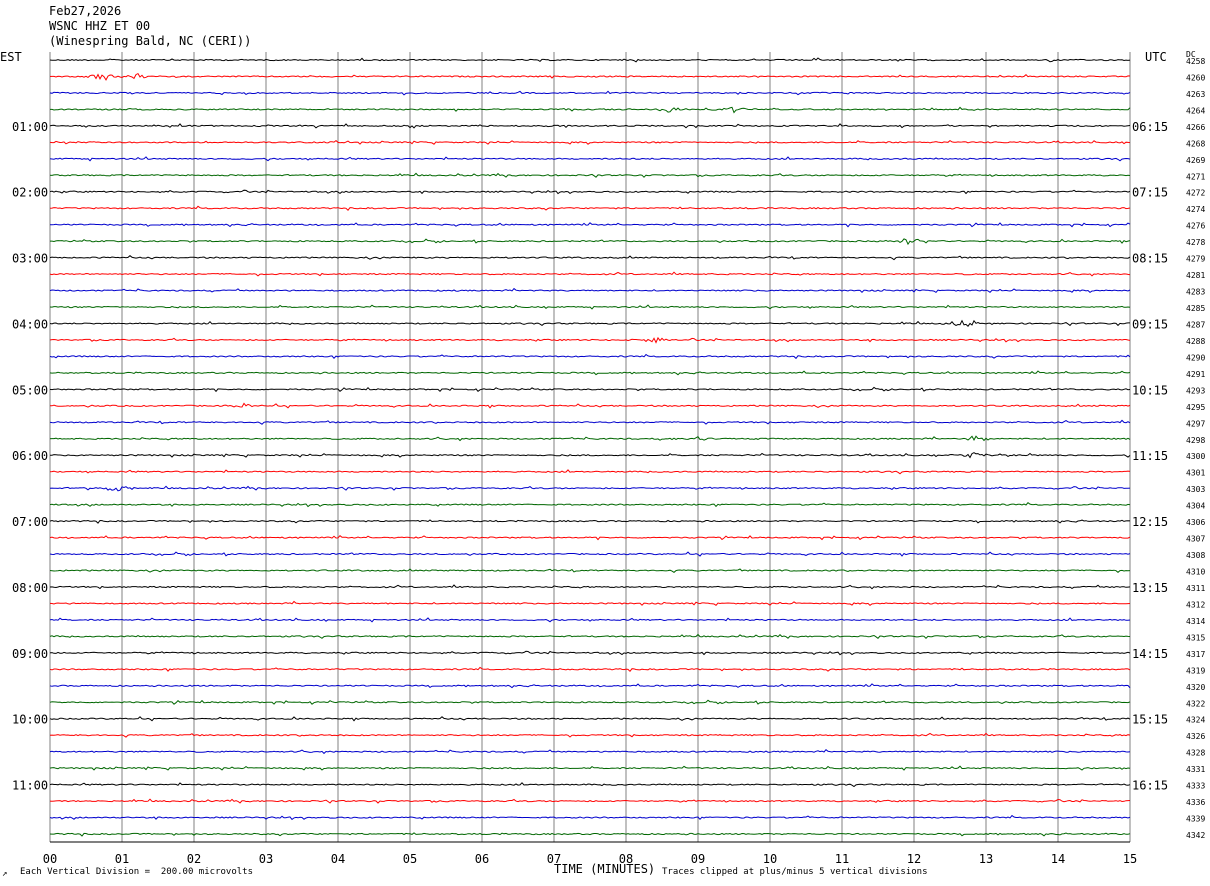 The image size is (1210, 886). What do you see at coordinates (1195, 226) in the screenshot?
I see `dc-offset-label: 4276` at bounding box center [1195, 226].